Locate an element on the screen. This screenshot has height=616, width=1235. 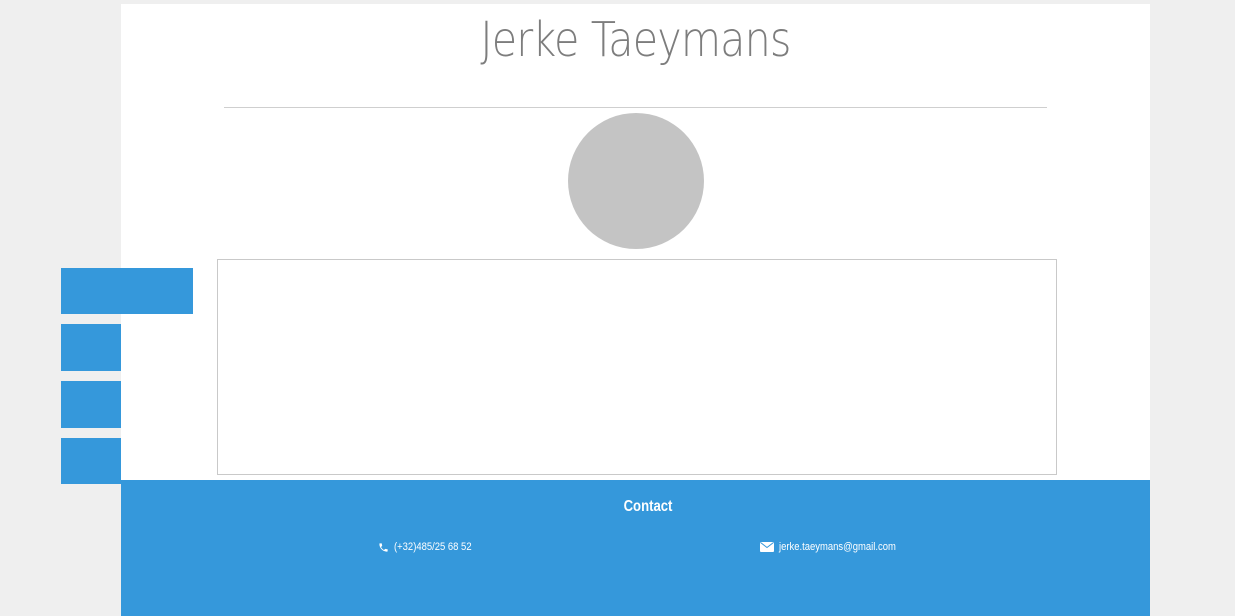
envelope-icon is located at coordinates (767, 547).